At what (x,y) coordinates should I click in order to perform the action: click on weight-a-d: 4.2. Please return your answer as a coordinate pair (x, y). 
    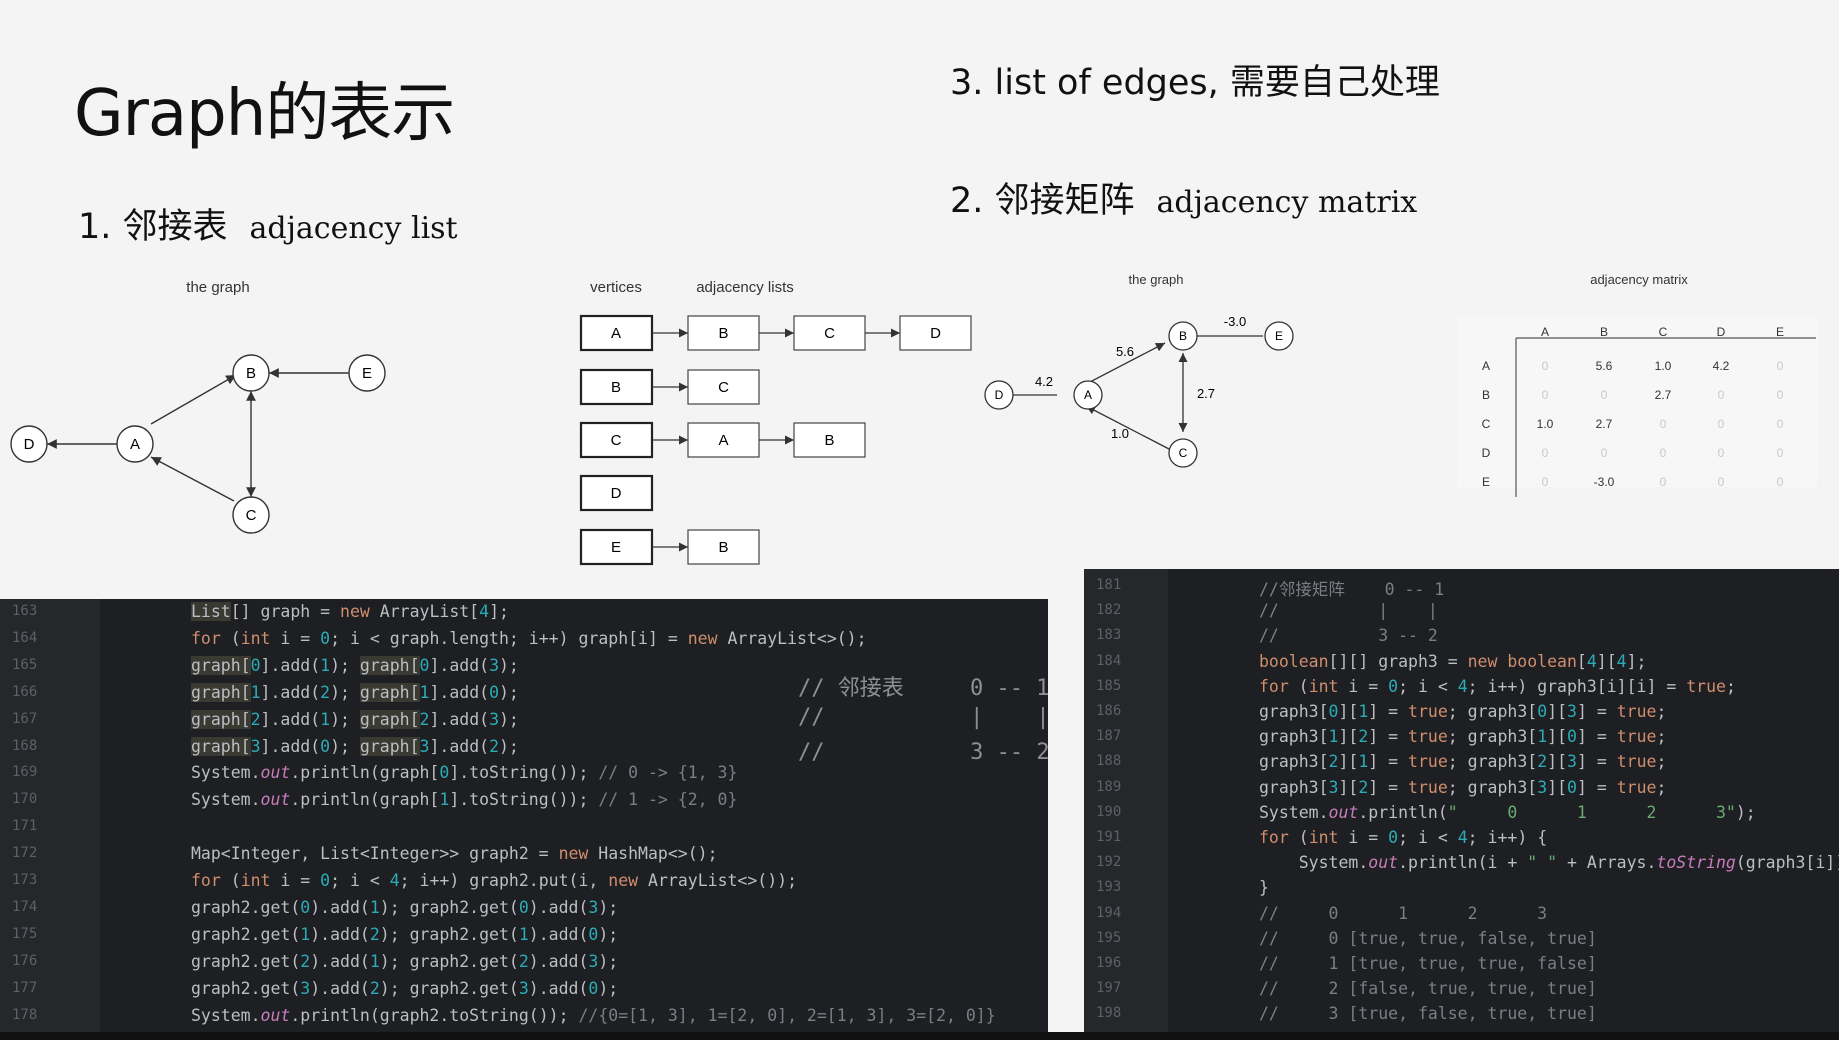
    Looking at the image, I should click on (1044, 381).